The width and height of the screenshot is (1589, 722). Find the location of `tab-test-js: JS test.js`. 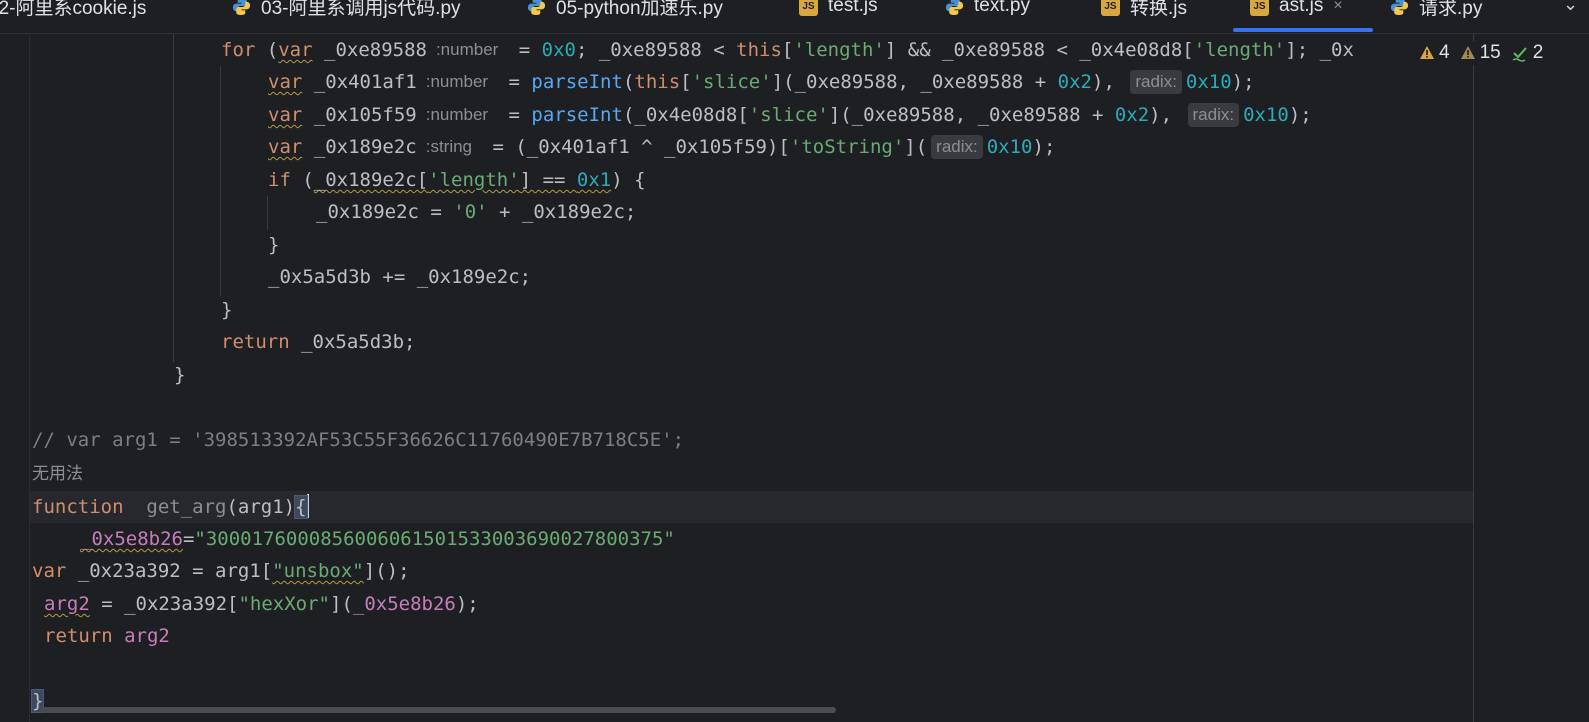

tab-test-js: JS test.js is located at coordinates (838, 10).